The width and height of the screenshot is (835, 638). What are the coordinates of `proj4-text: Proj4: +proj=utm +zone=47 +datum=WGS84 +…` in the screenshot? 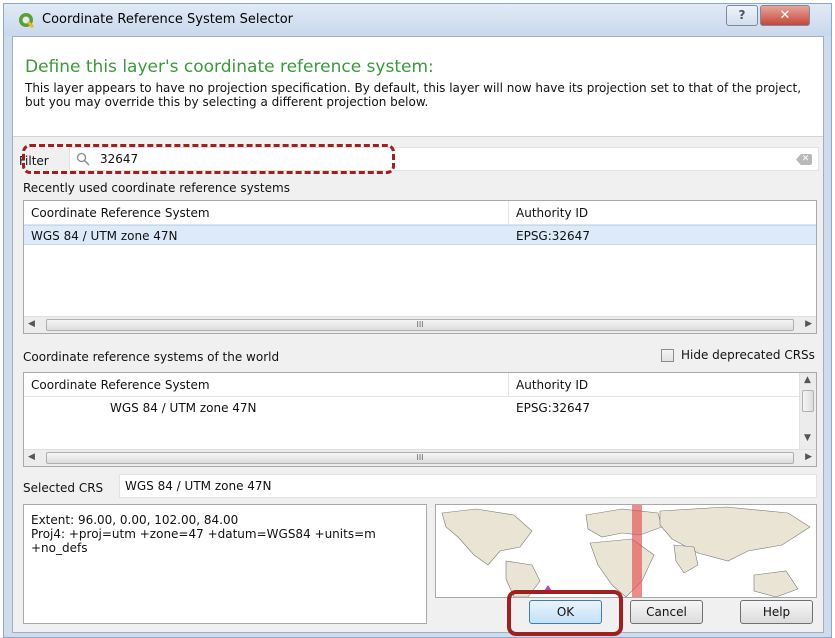 It's located at (203, 534).